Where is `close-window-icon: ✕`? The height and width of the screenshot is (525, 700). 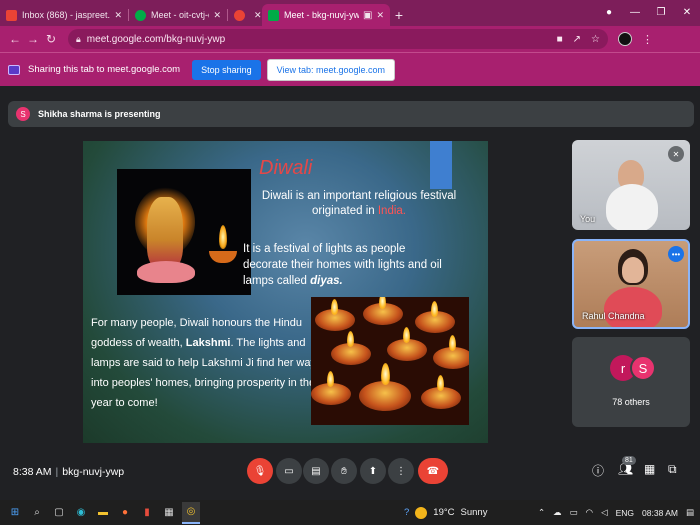 close-window-icon: ✕ is located at coordinates (687, 12).